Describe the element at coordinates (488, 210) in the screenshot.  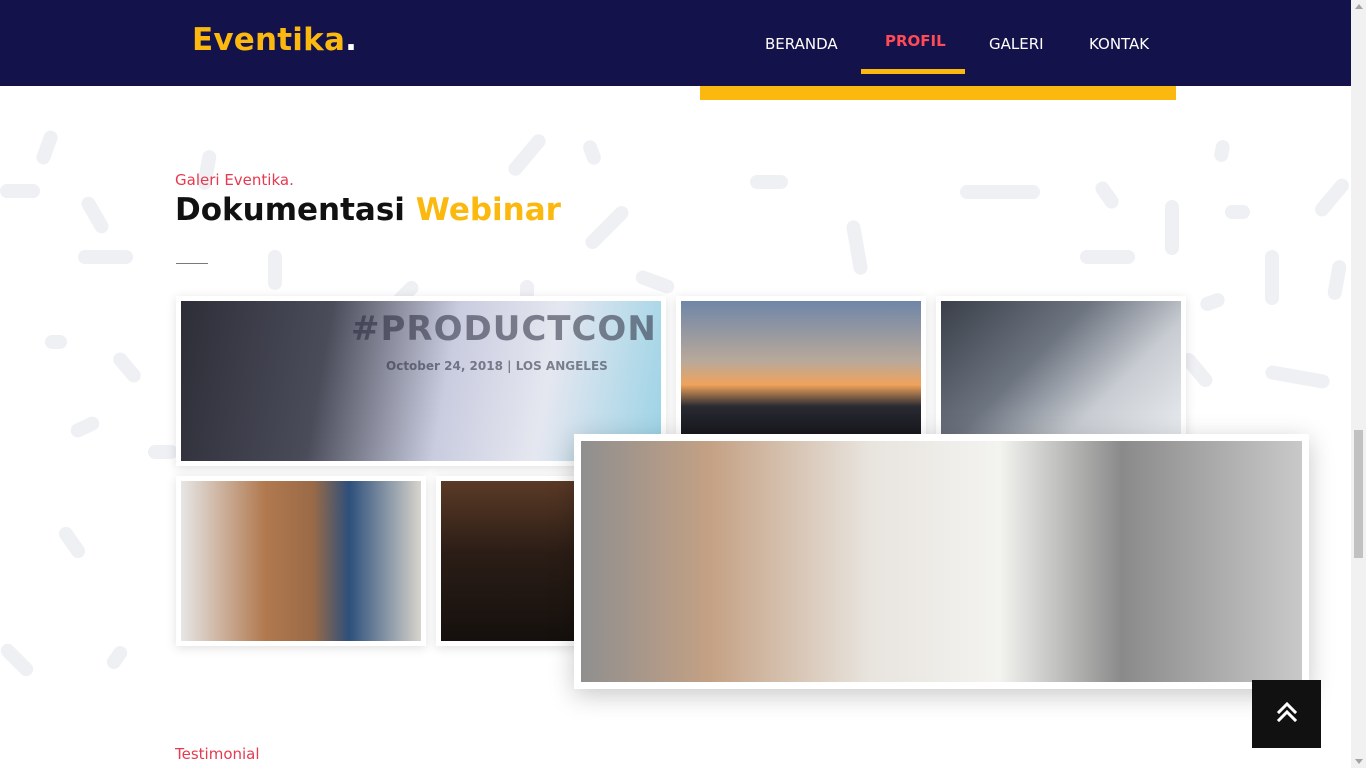
I see `gallery-title-highlight: Webinar` at that location.